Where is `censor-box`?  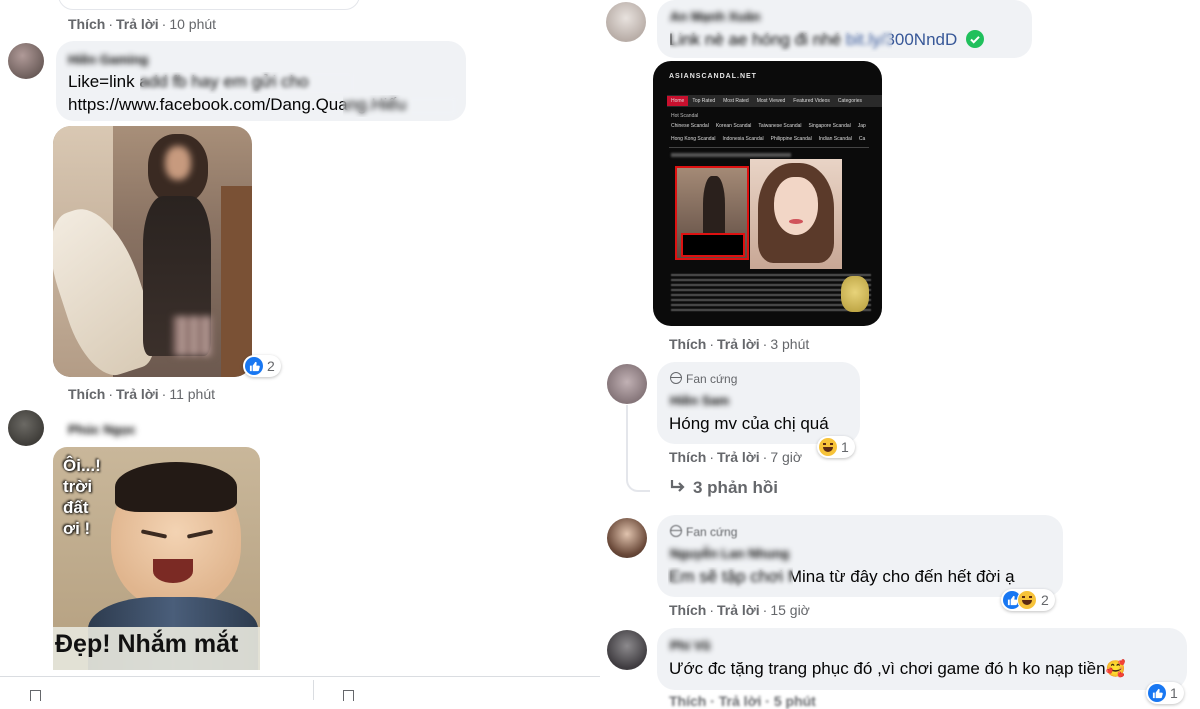 censor-box is located at coordinates (713, 245).